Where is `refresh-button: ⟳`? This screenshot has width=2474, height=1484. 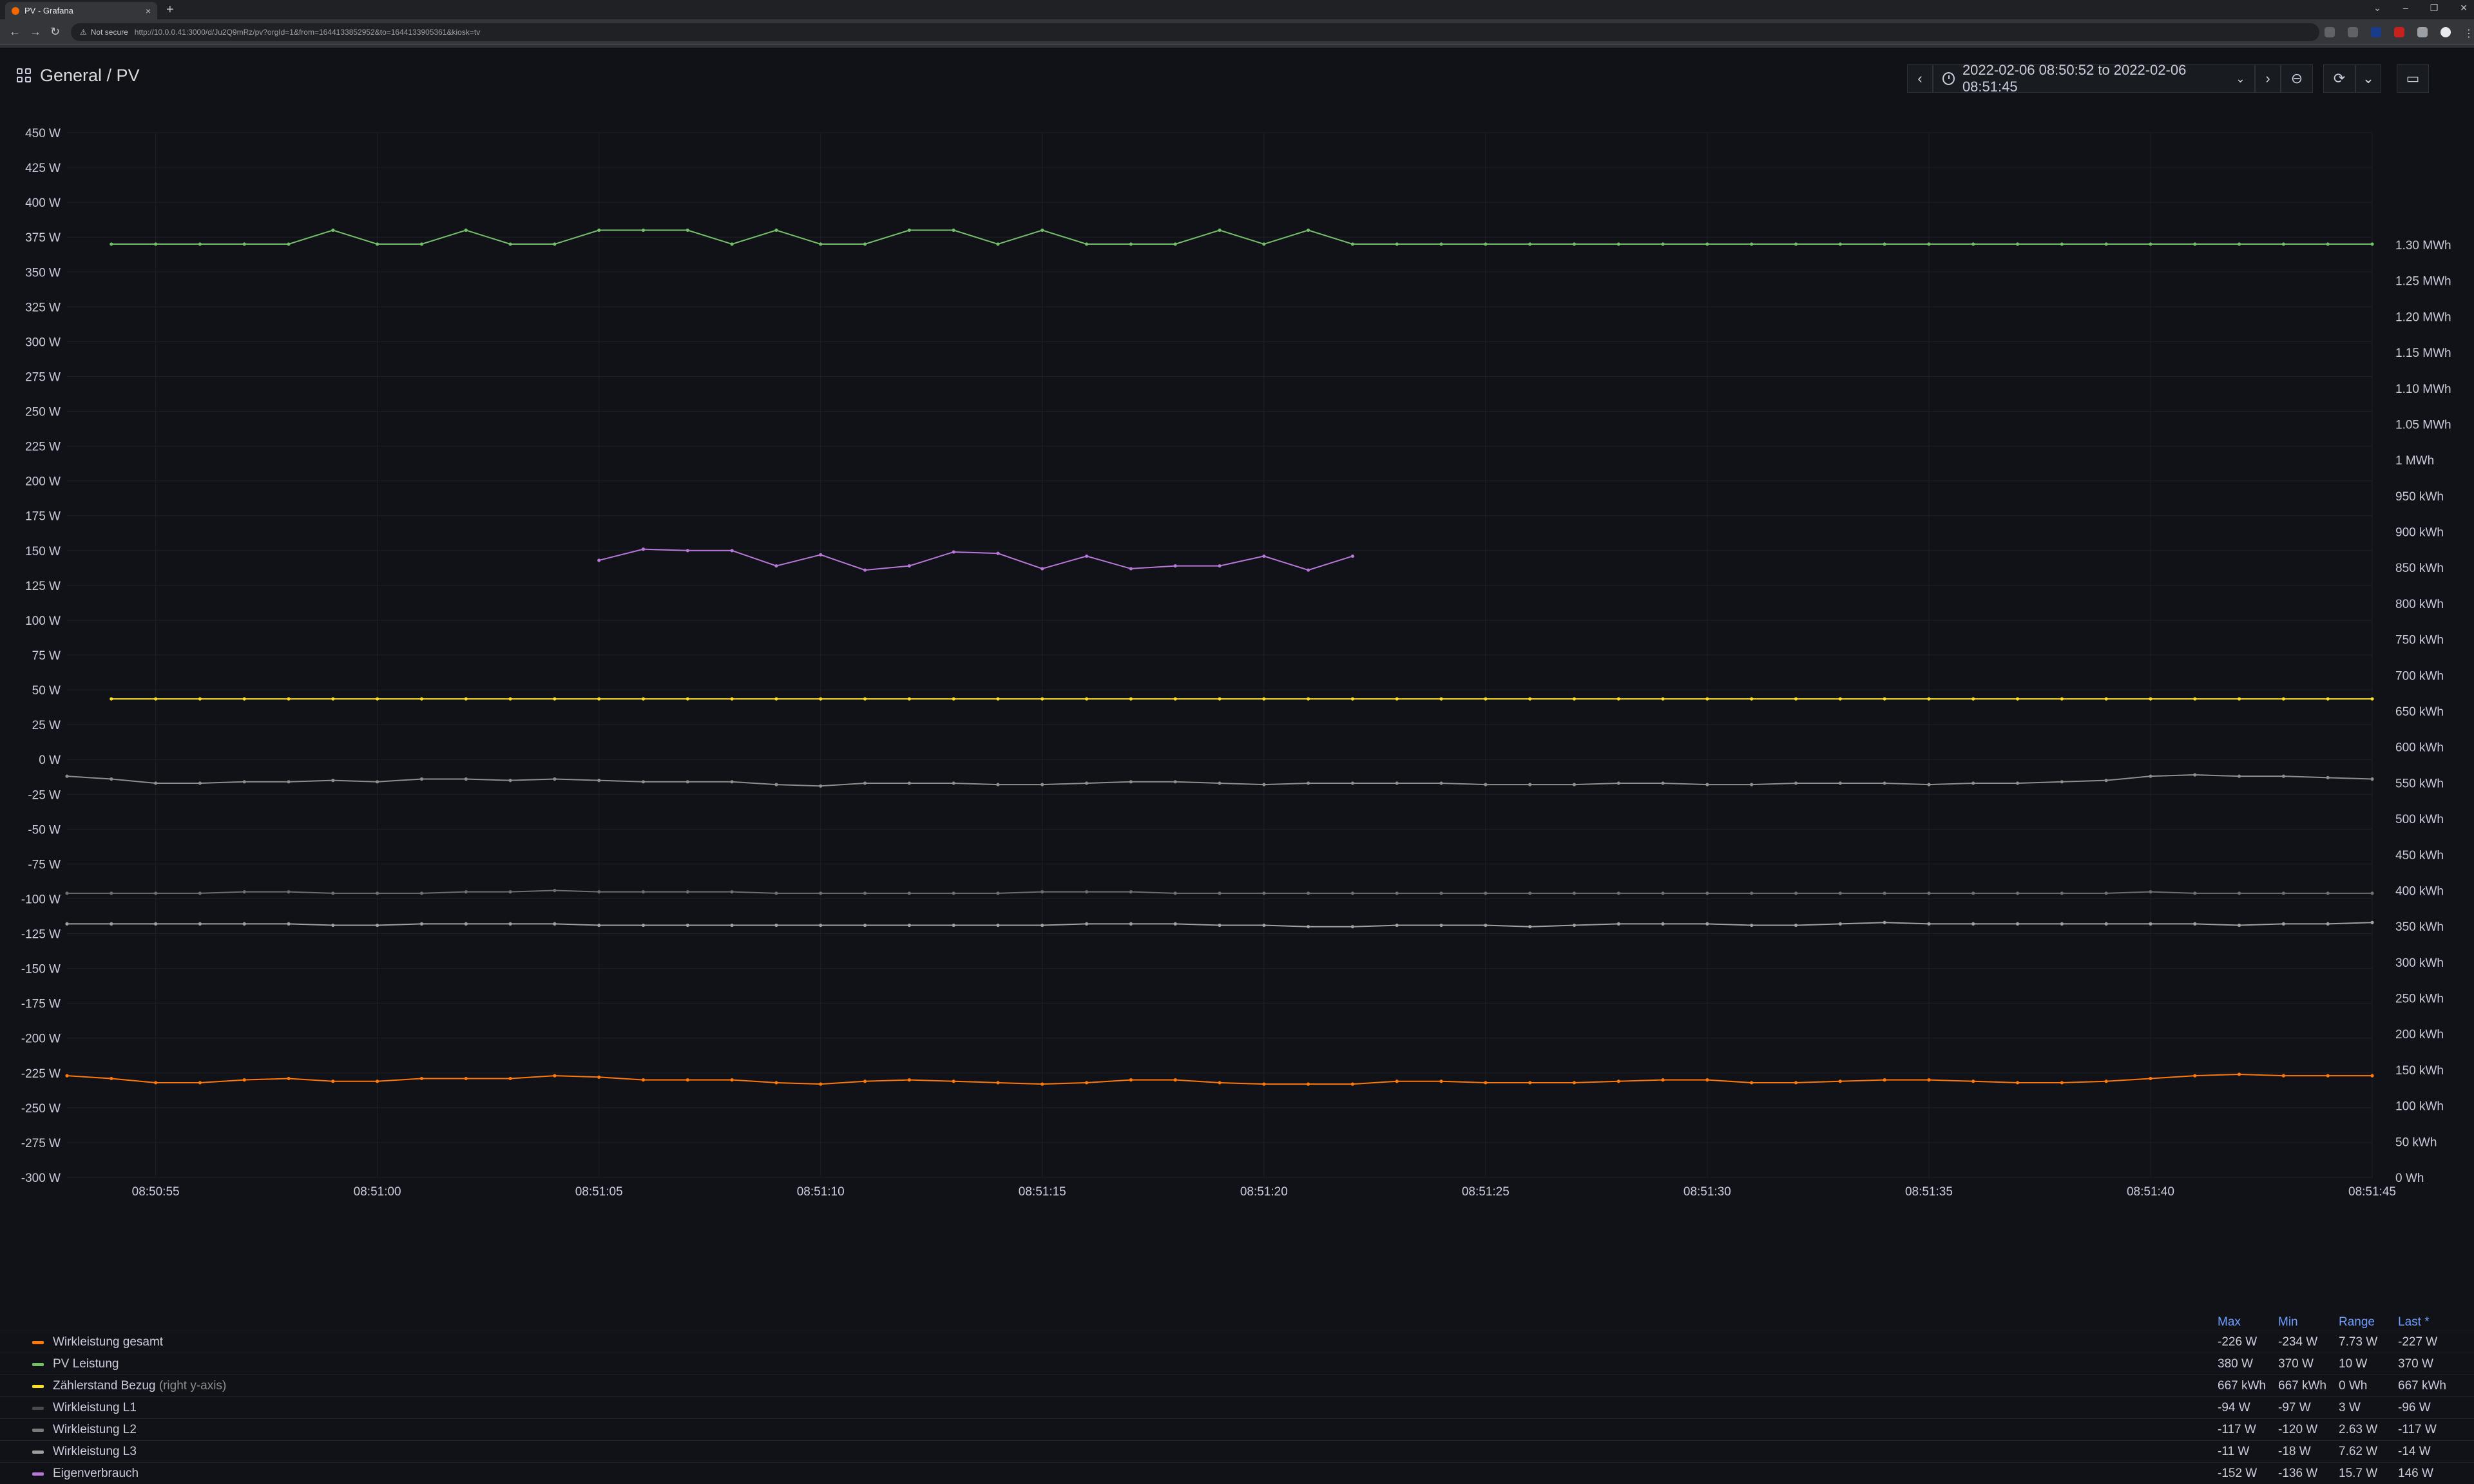
refresh-button: ⟳ is located at coordinates (2339, 78).